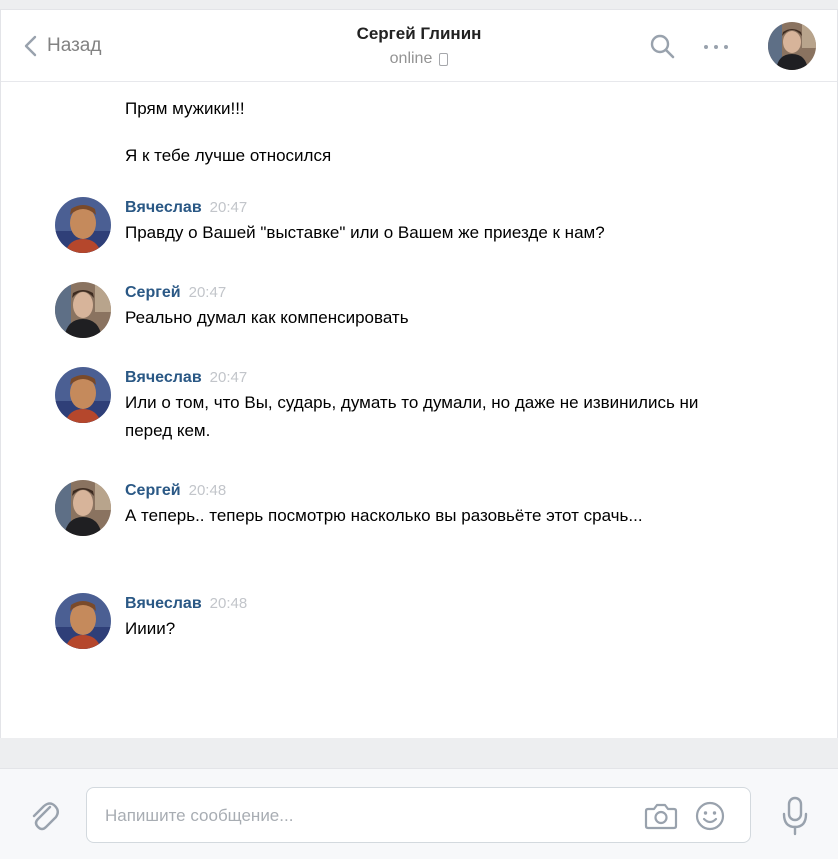 The height and width of the screenshot is (859, 838). What do you see at coordinates (795, 816) in the screenshot?
I see `microphone-icon` at bounding box center [795, 816].